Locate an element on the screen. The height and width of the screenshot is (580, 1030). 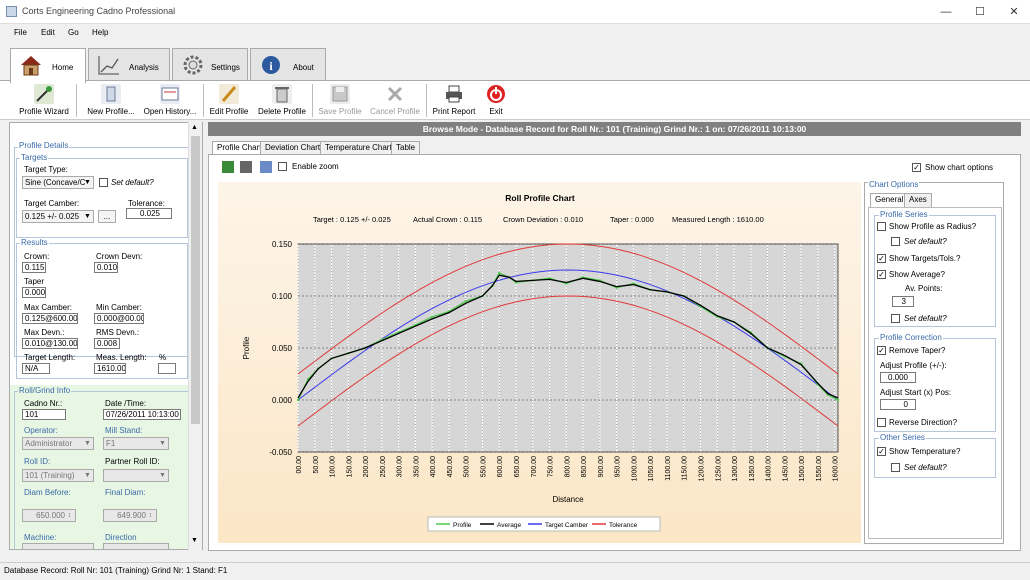
scrollbar-thumb is located at coordinates (195, 280).